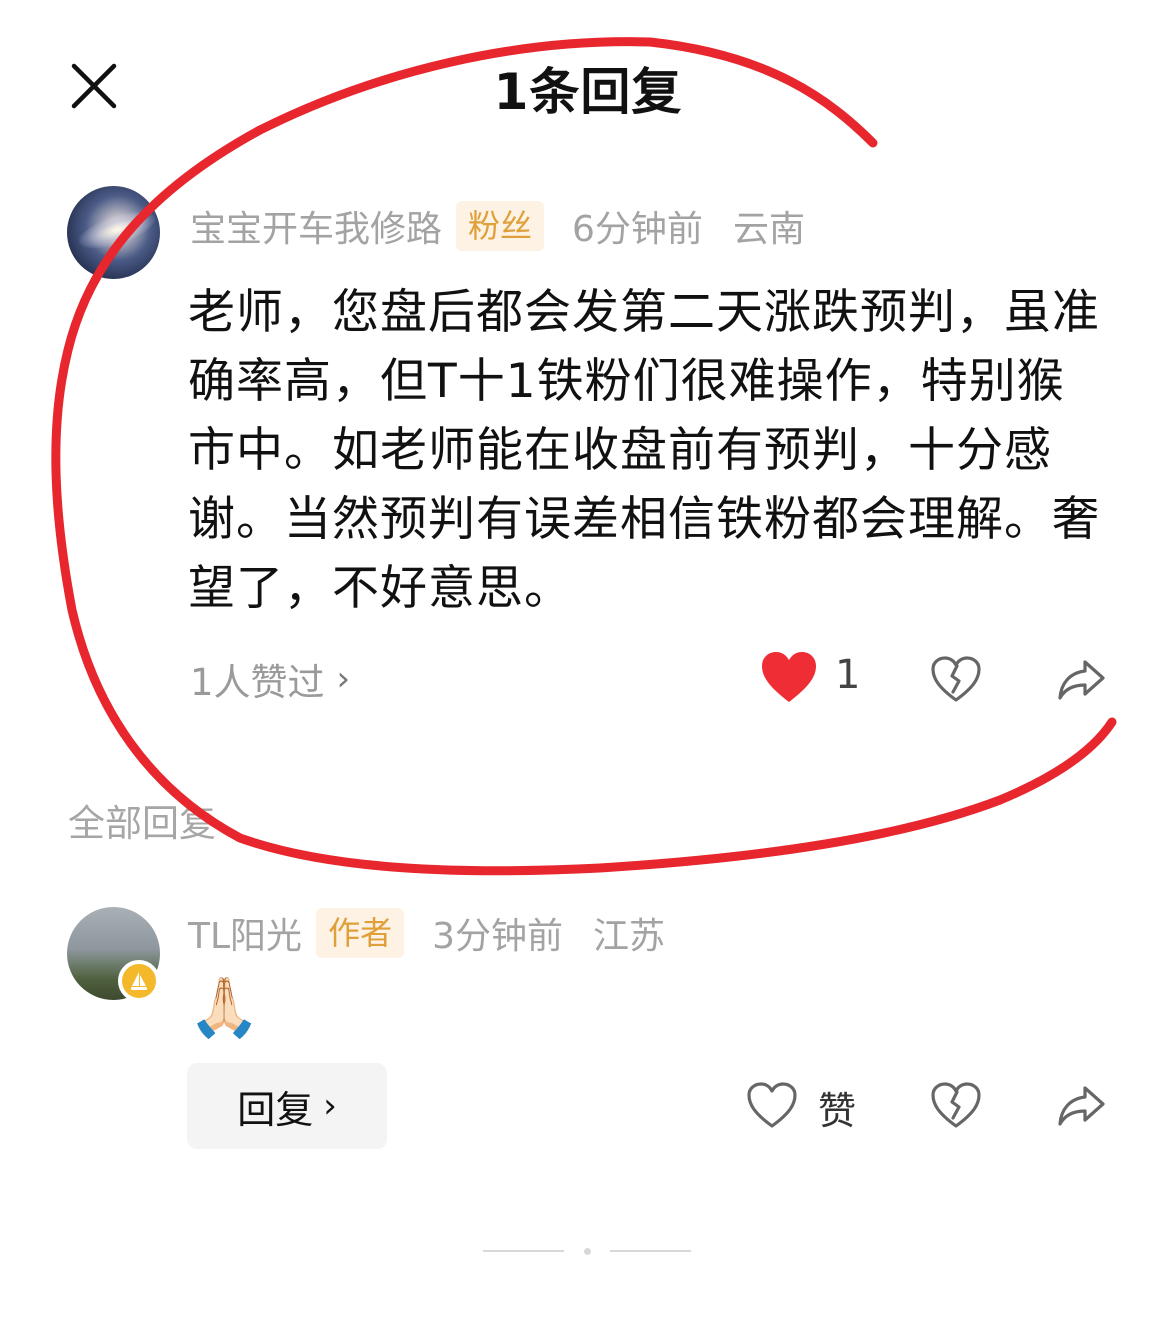 The image size is (1176, 1321). What do you see at coordinates (768, 229) in the screenshot?
I see `location: 云南` at bounding box center [768, 229].